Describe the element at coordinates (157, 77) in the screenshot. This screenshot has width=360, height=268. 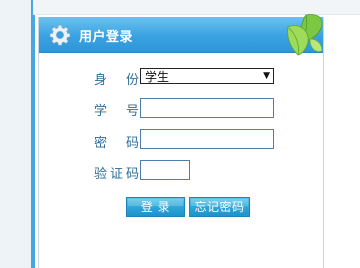
I see `identity-select-value: 学生` at that location.